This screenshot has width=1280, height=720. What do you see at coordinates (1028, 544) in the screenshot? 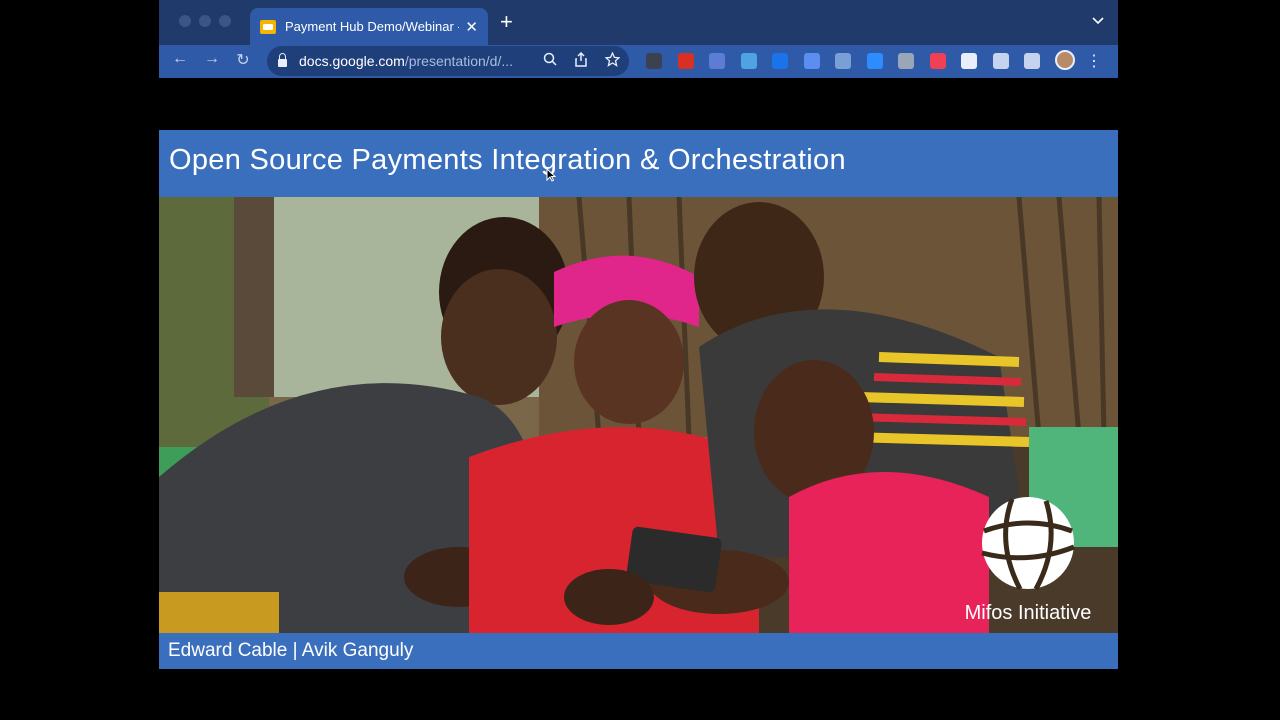
I see `mifos-globe-icon` at bounding box center [1028, 544].